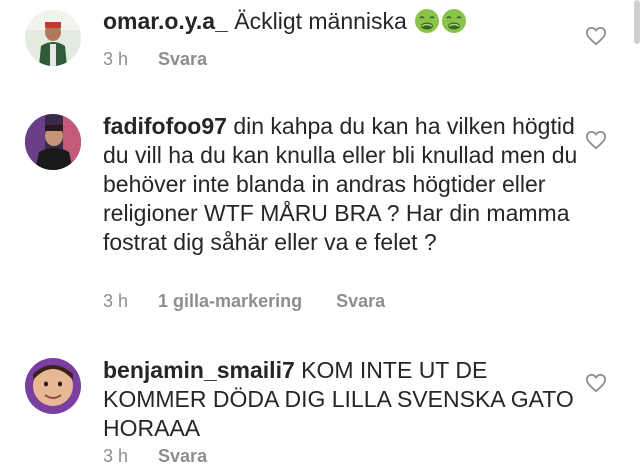 This screenshot has width=640, height=467. What do you see at coordinates (230, 301) in the screenshot?
I see `likes-count: 1 gilla-markering` at bounding box center [230, 301].